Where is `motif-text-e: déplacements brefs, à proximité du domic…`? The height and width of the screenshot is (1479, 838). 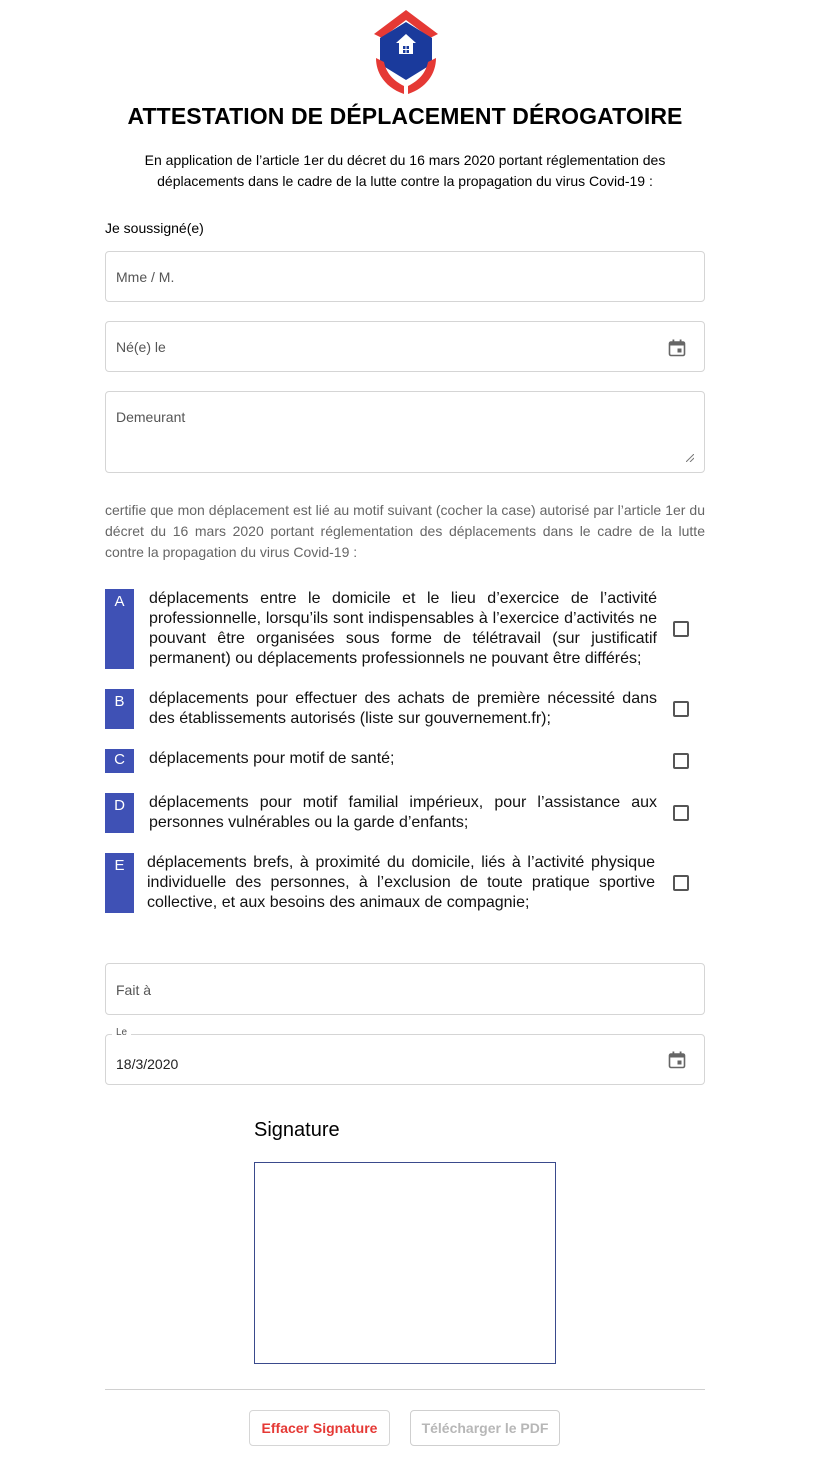
motif-text-e: déplacements brefs, à proximité du domic… is located at coordinates (401, 882).